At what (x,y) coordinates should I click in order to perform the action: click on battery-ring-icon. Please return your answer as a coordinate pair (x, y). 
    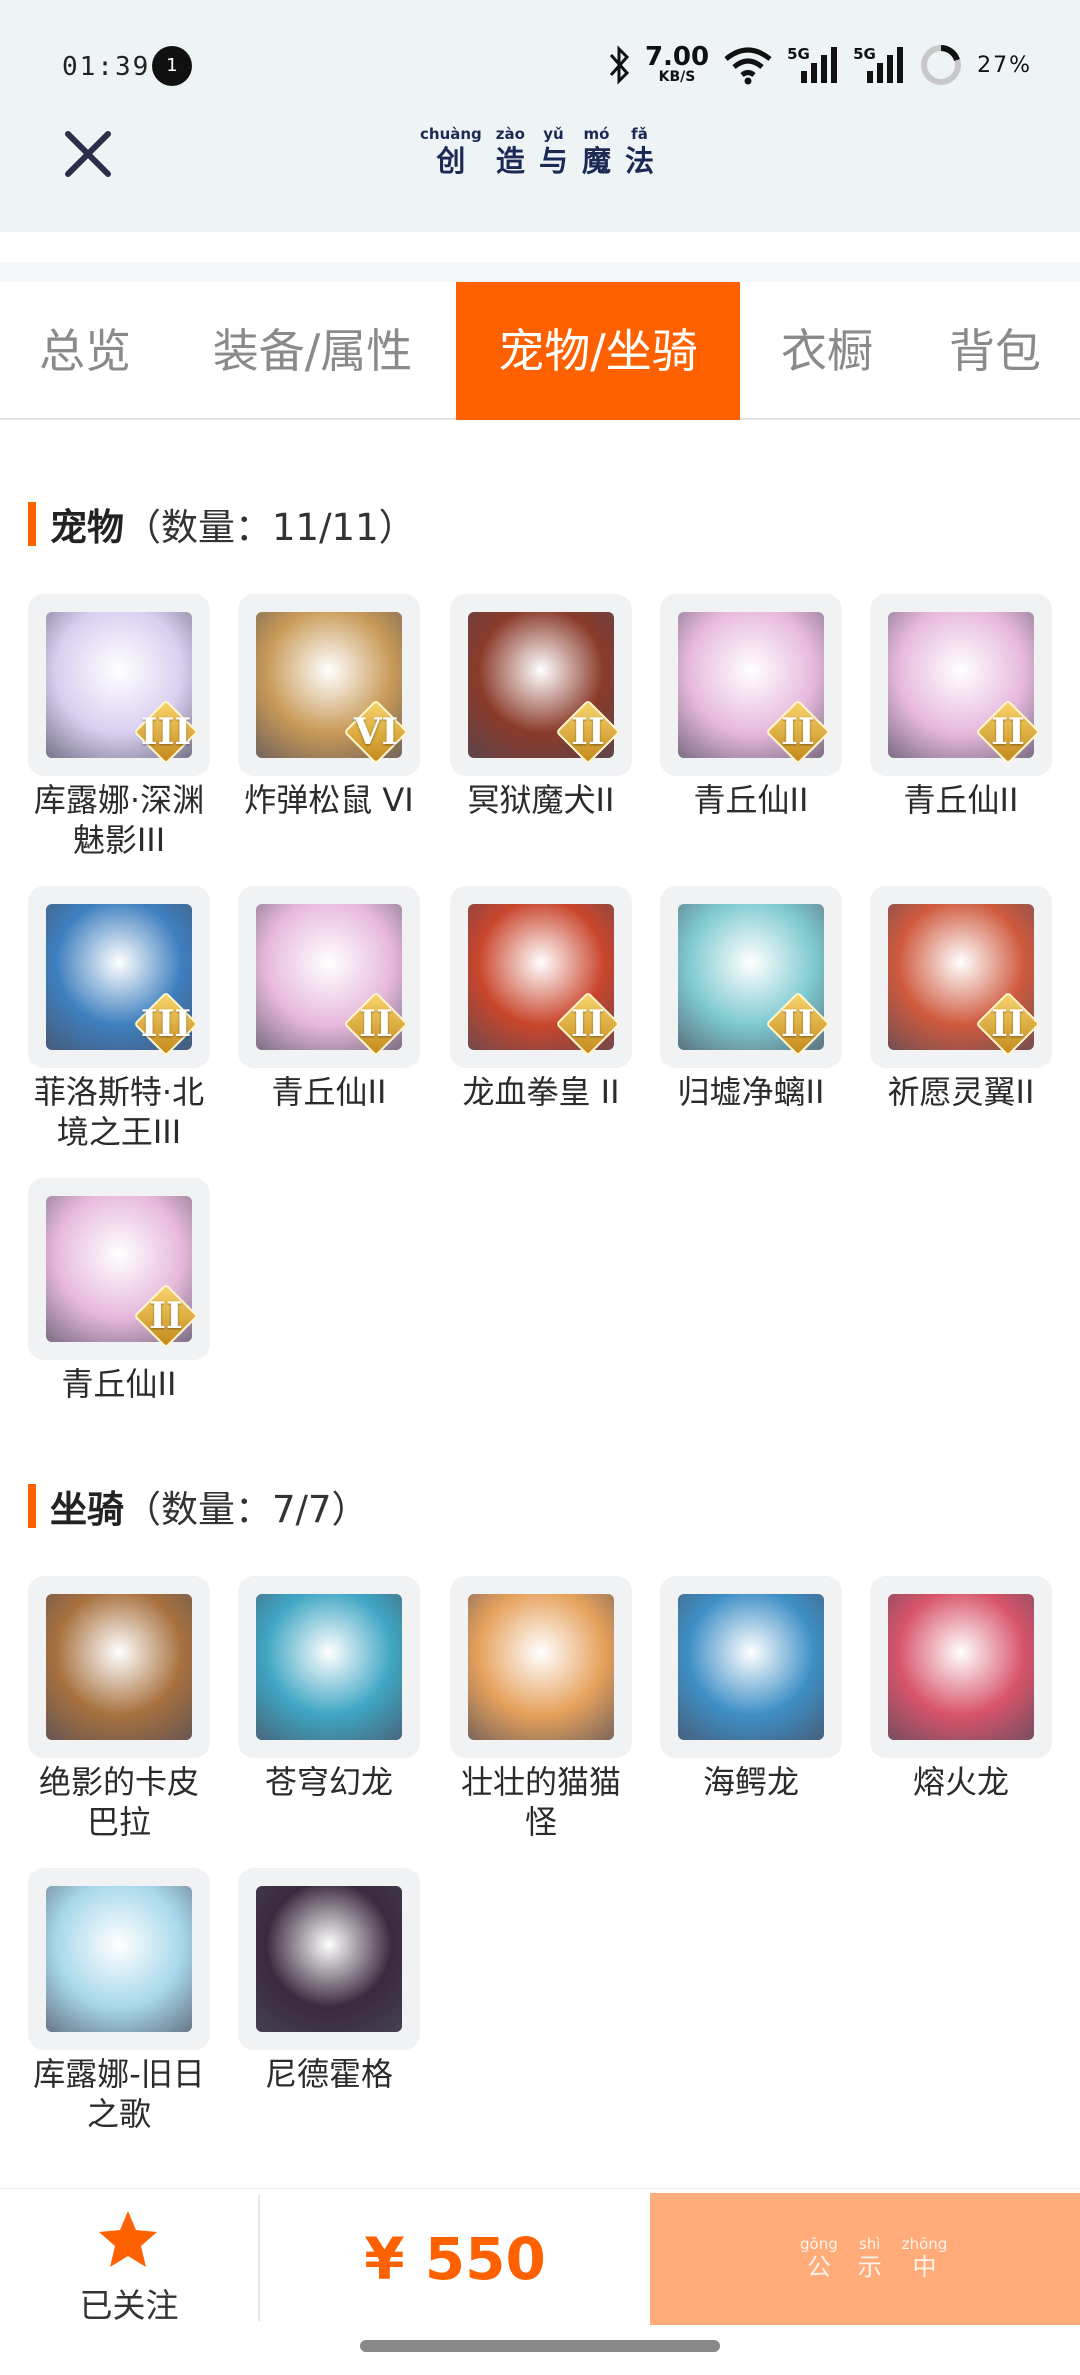
    Looking at the image, I should click on (941, 65).